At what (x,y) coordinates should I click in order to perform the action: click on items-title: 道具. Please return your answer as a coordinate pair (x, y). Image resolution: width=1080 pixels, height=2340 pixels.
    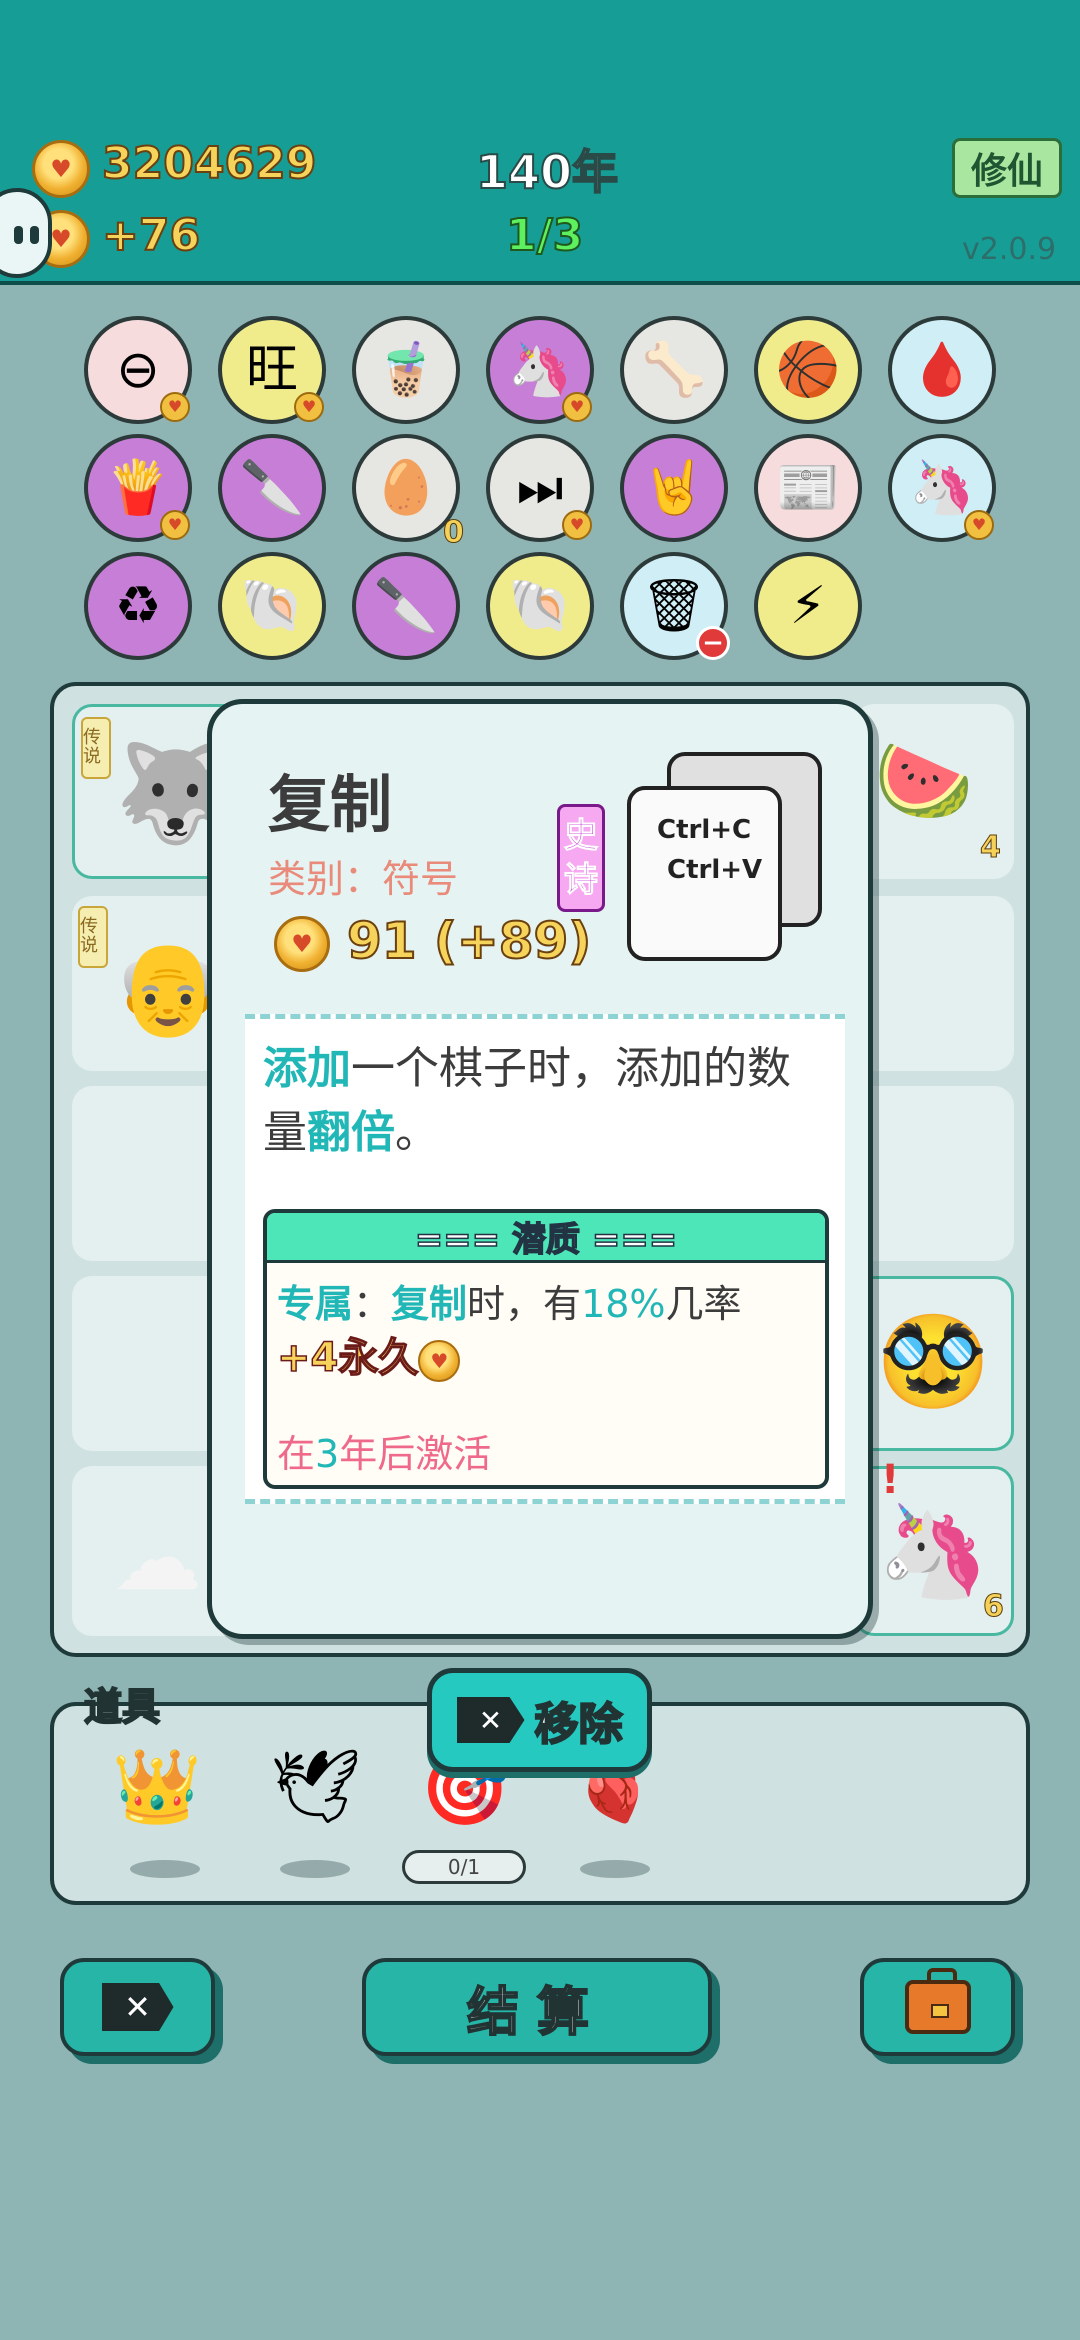
    Looking at the image, I should click on (122, 1707).